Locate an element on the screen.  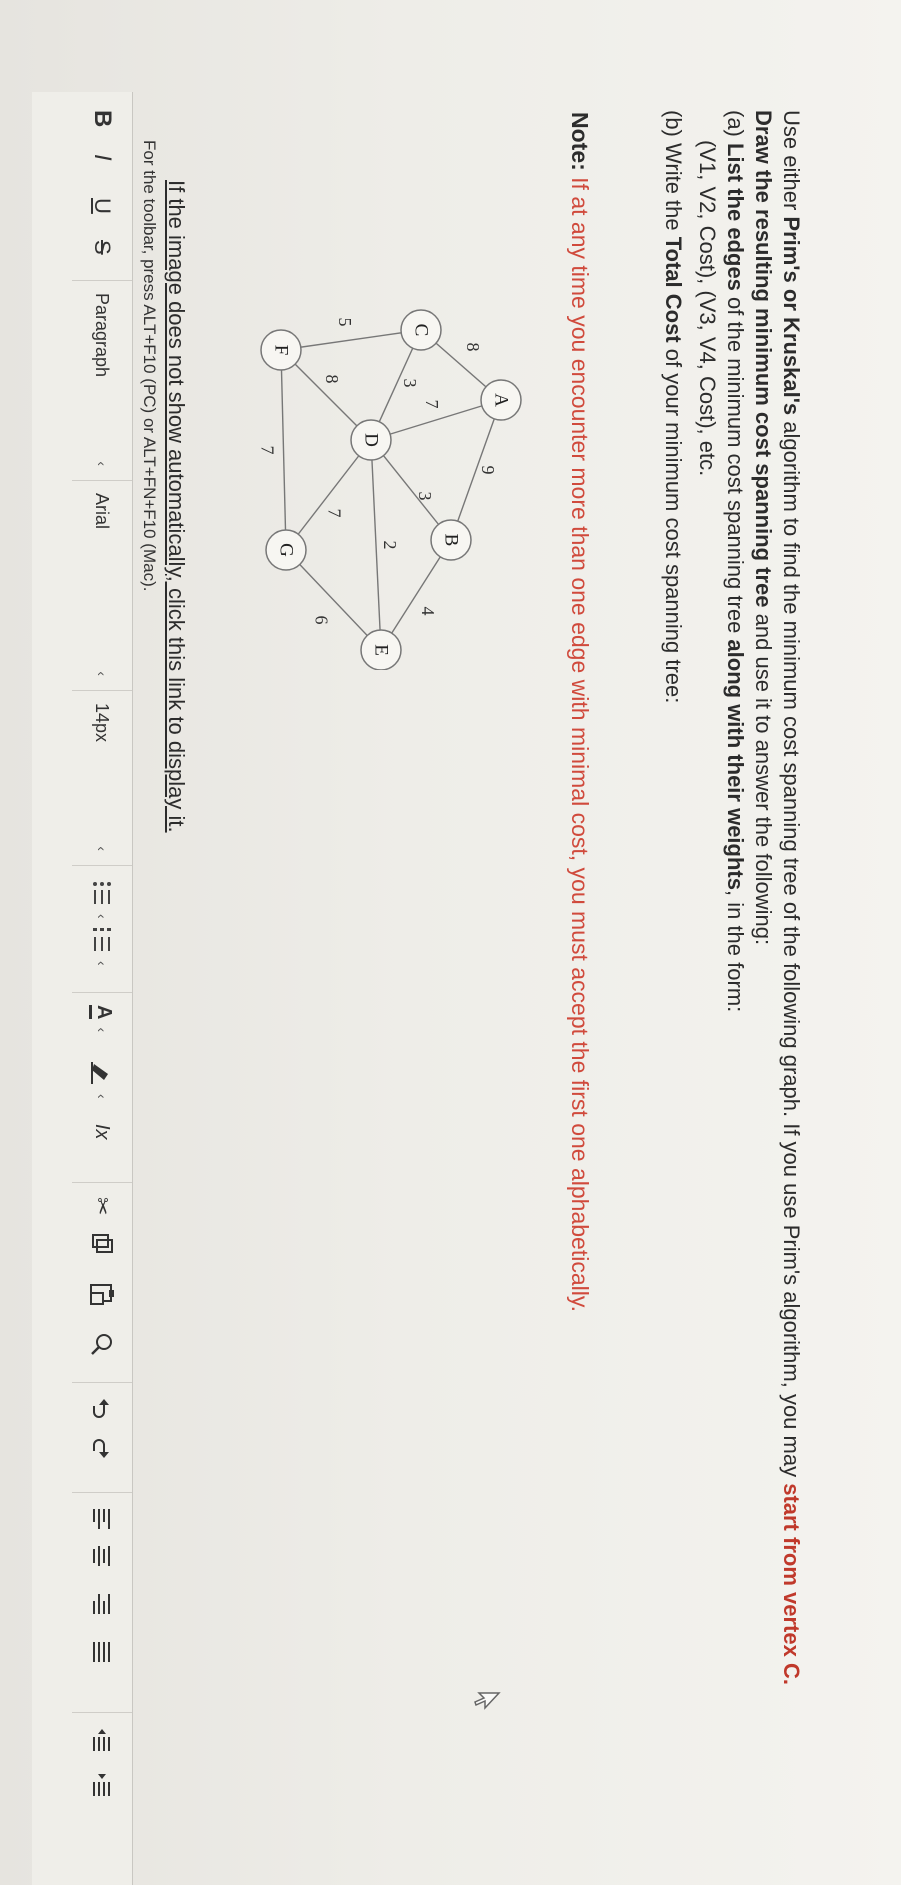
indent-icon is located at coordinates (101, 1785).